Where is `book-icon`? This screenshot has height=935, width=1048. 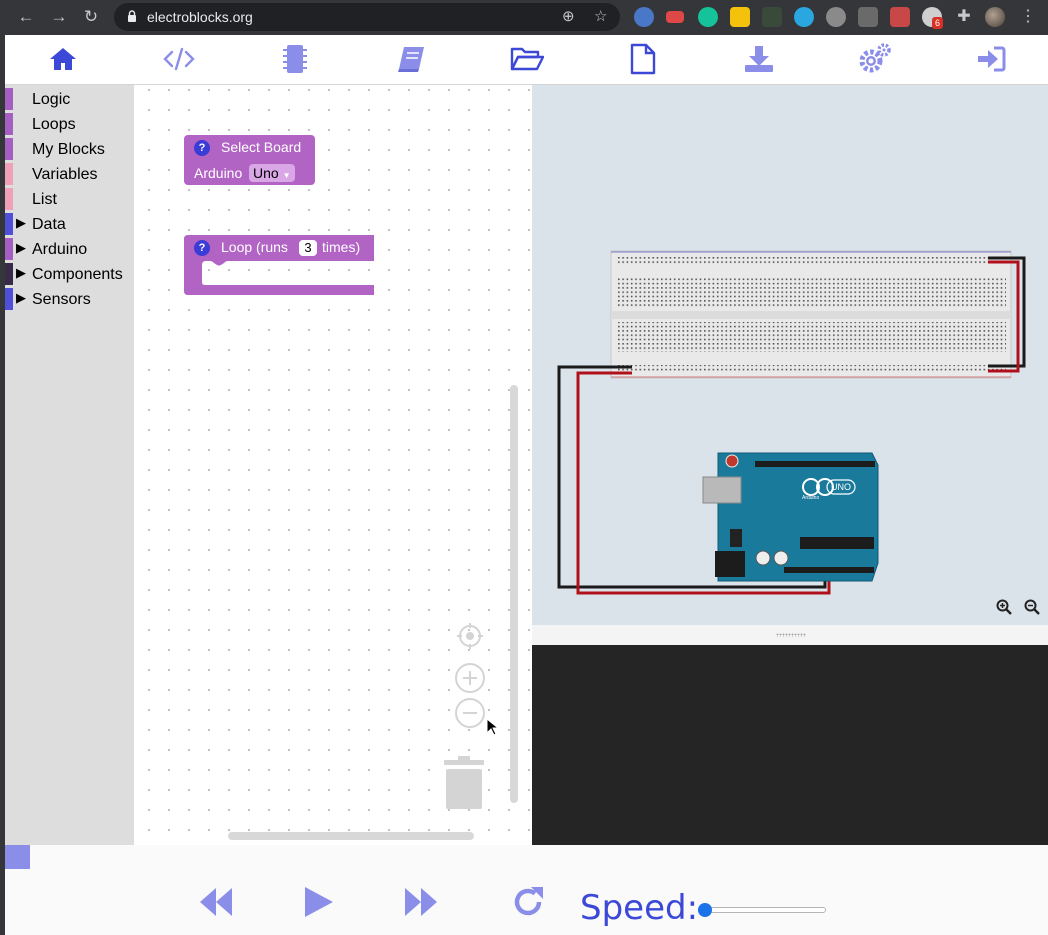 book-icon is located at coordinates (411, 59).